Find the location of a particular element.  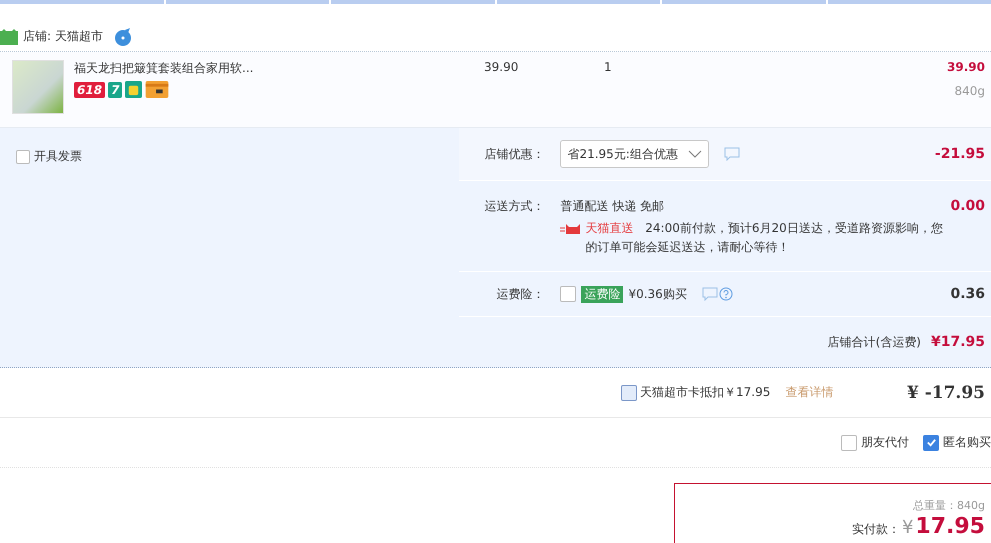

card-label: 天猫超市卡抵扣￥17.95 is located at coordinates (705, 392).